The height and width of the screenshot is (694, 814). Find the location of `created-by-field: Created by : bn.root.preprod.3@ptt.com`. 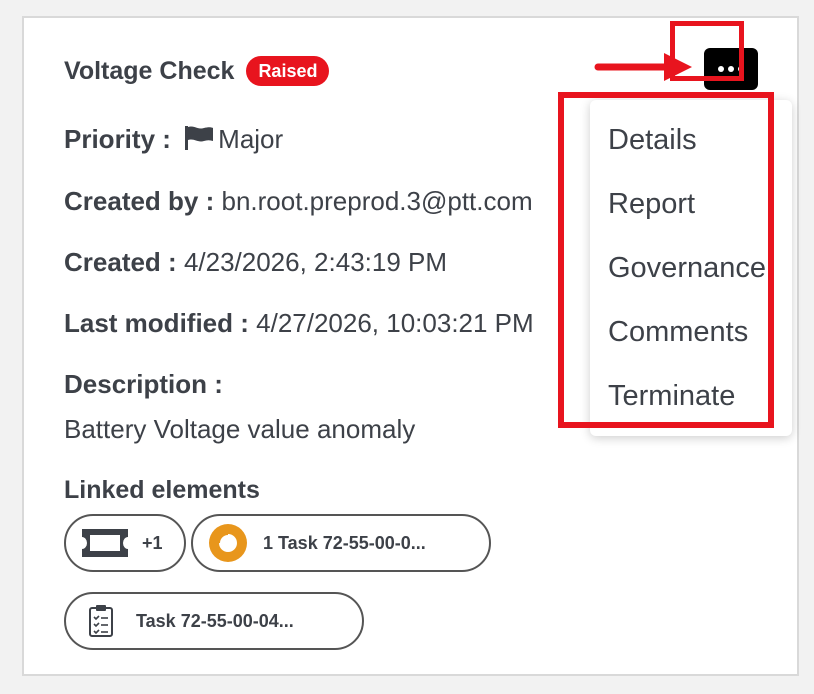

created-by-field: Created by : bn.root.preprod.3@ptt.com is located at coordinates (298, 201).